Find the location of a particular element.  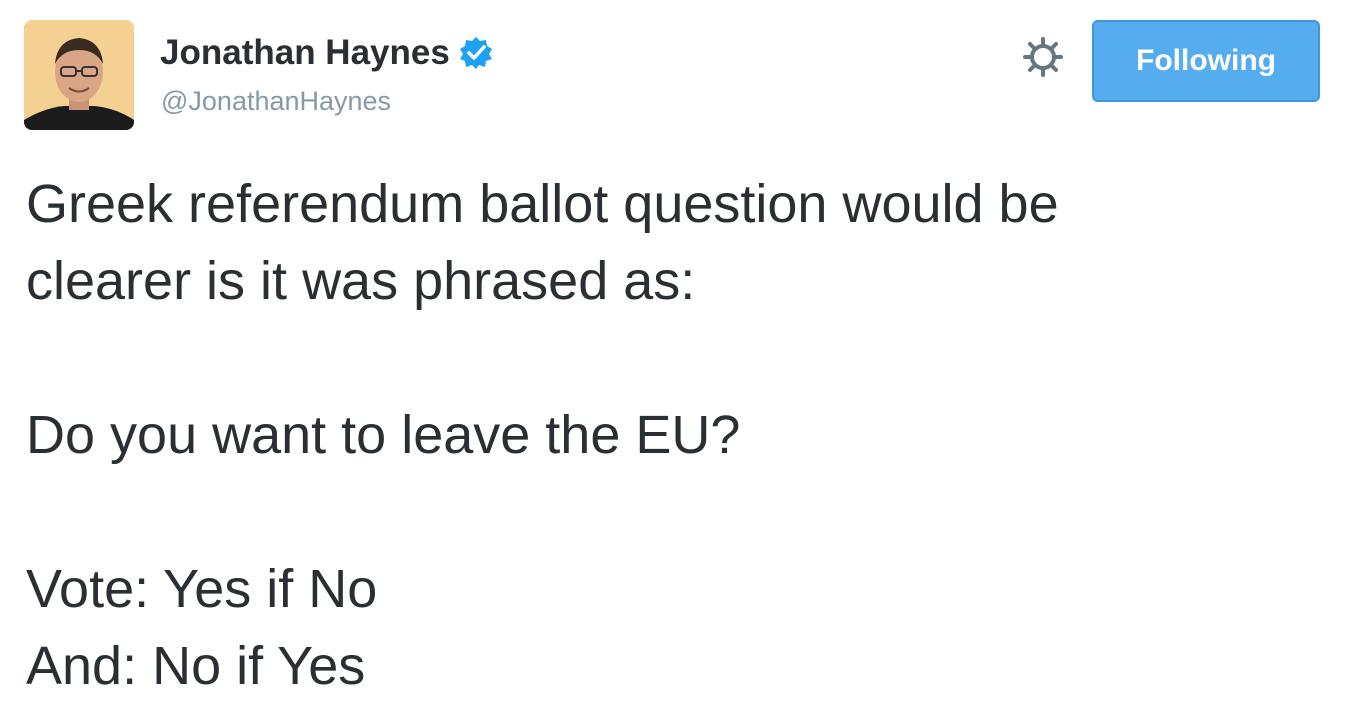

avatar is located at coordinates (79, 75).